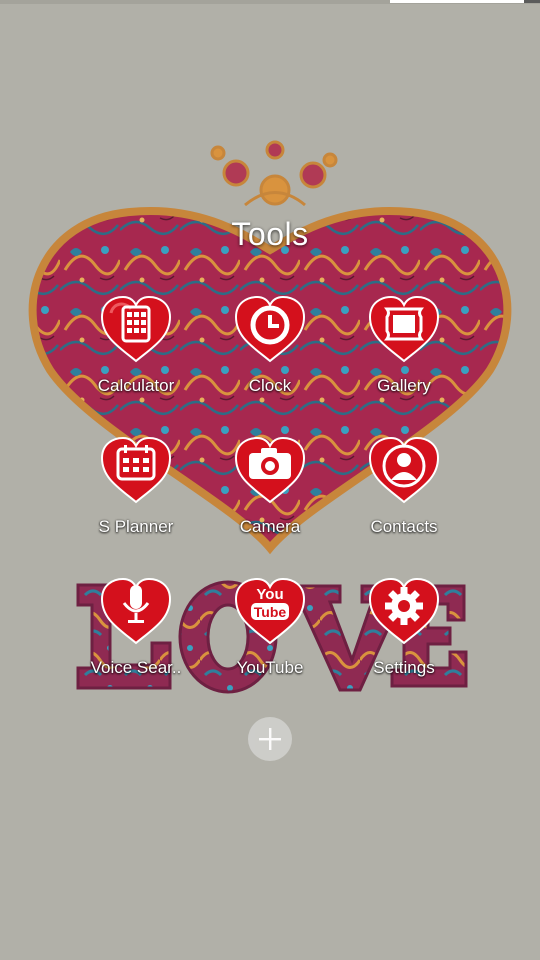 This screenshot has height=960, width=540. What do you see at coordinates (404, 612) in the screenshot?
I see `gear-icon` at bounding box center [404, 612].